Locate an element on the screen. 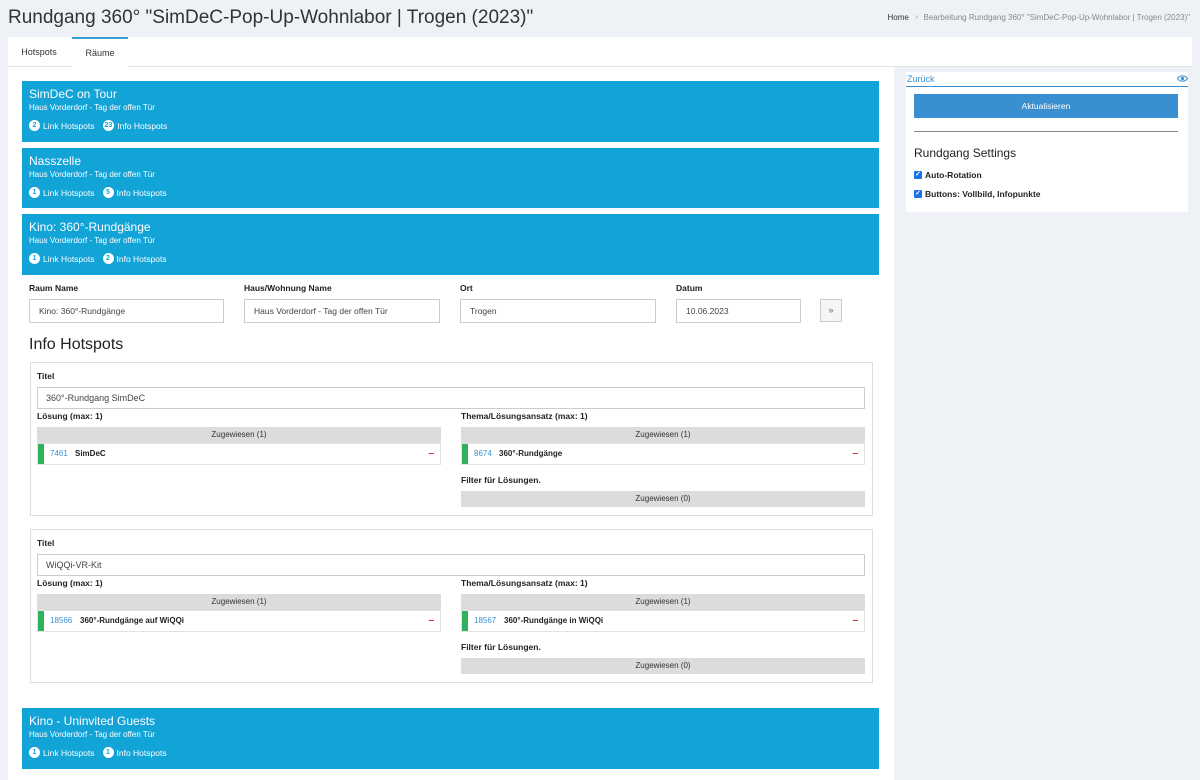 Image resolution: width=1200 pixels, height=780 pixels. loesung-assigned-item: 7461 SimDeC – is located at coordinates (239, 454).